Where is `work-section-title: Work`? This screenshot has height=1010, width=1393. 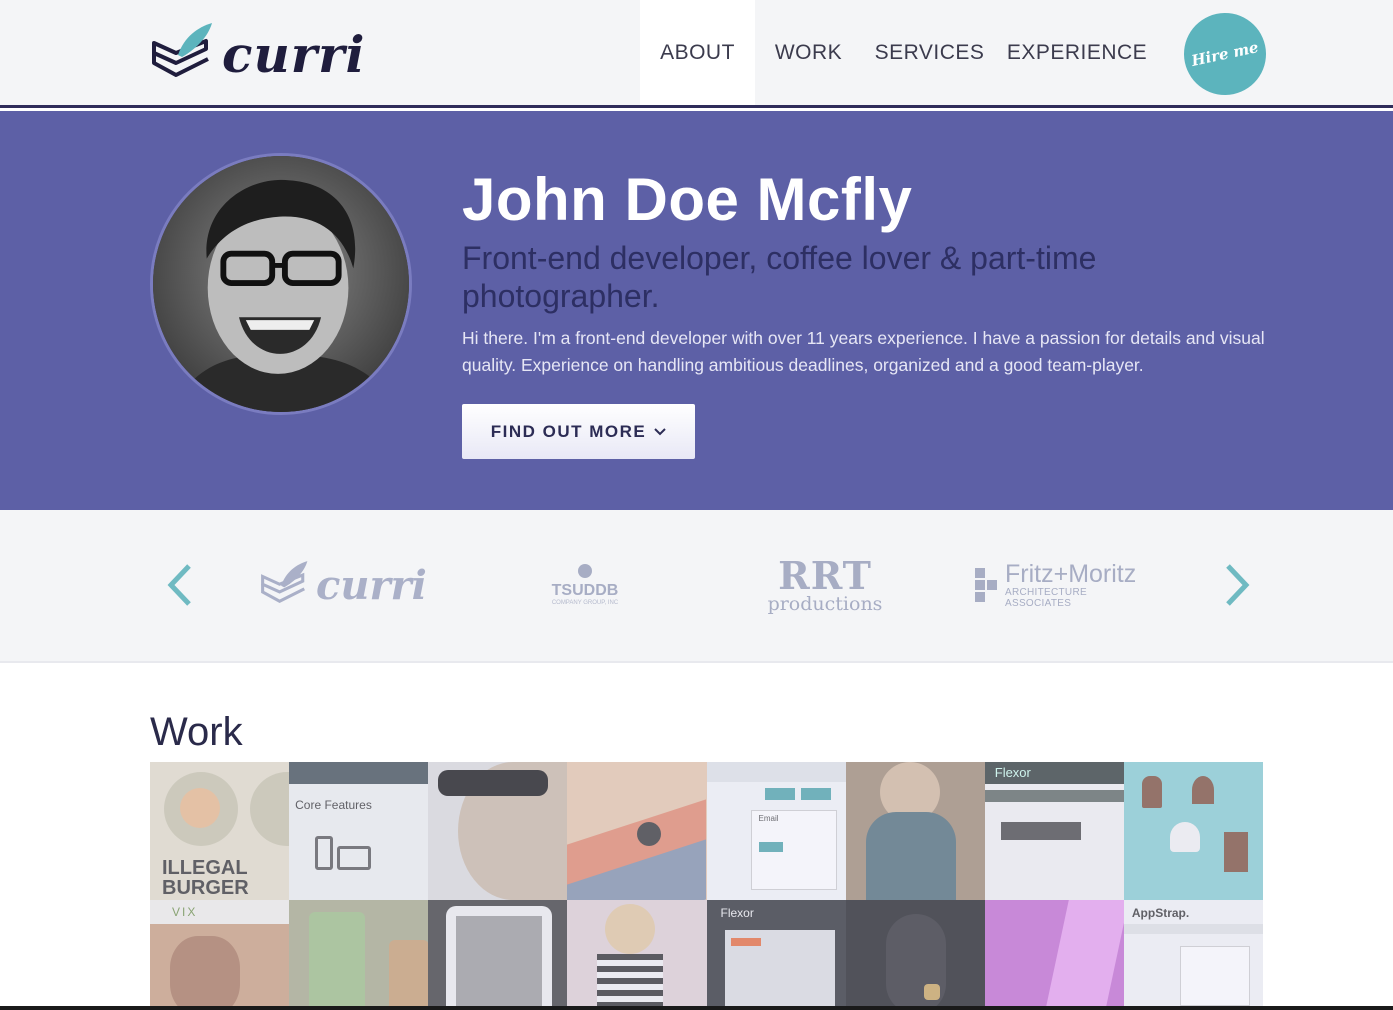
work-section-title: Work is located at coordinates (196, 732).